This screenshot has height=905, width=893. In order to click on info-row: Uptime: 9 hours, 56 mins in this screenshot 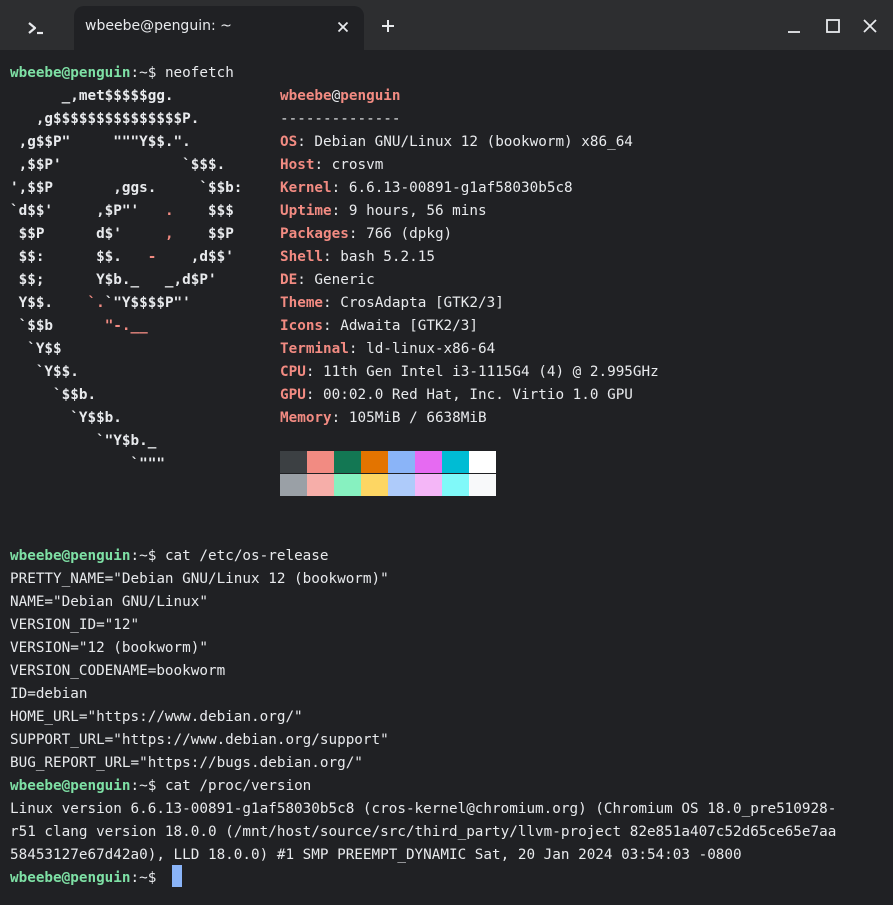, I will do `click(383, 211)`.